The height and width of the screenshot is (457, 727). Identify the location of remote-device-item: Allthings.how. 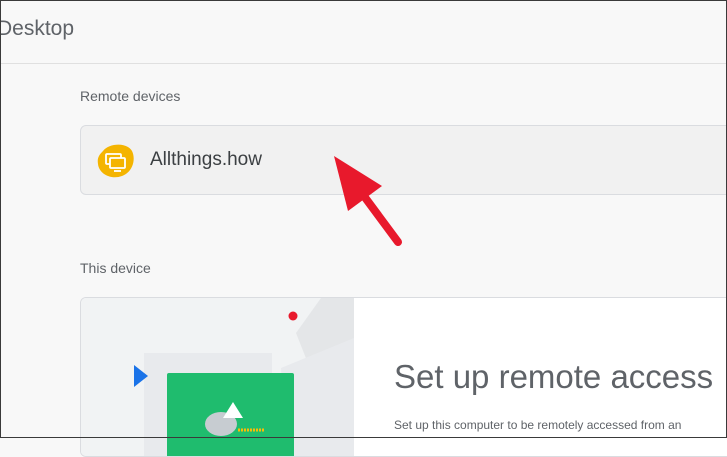
(403, 160).